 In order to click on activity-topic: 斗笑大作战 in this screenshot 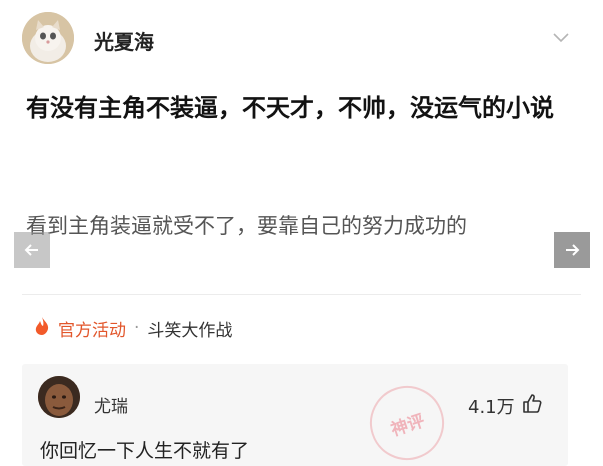, I will do `click(189, 328)`.